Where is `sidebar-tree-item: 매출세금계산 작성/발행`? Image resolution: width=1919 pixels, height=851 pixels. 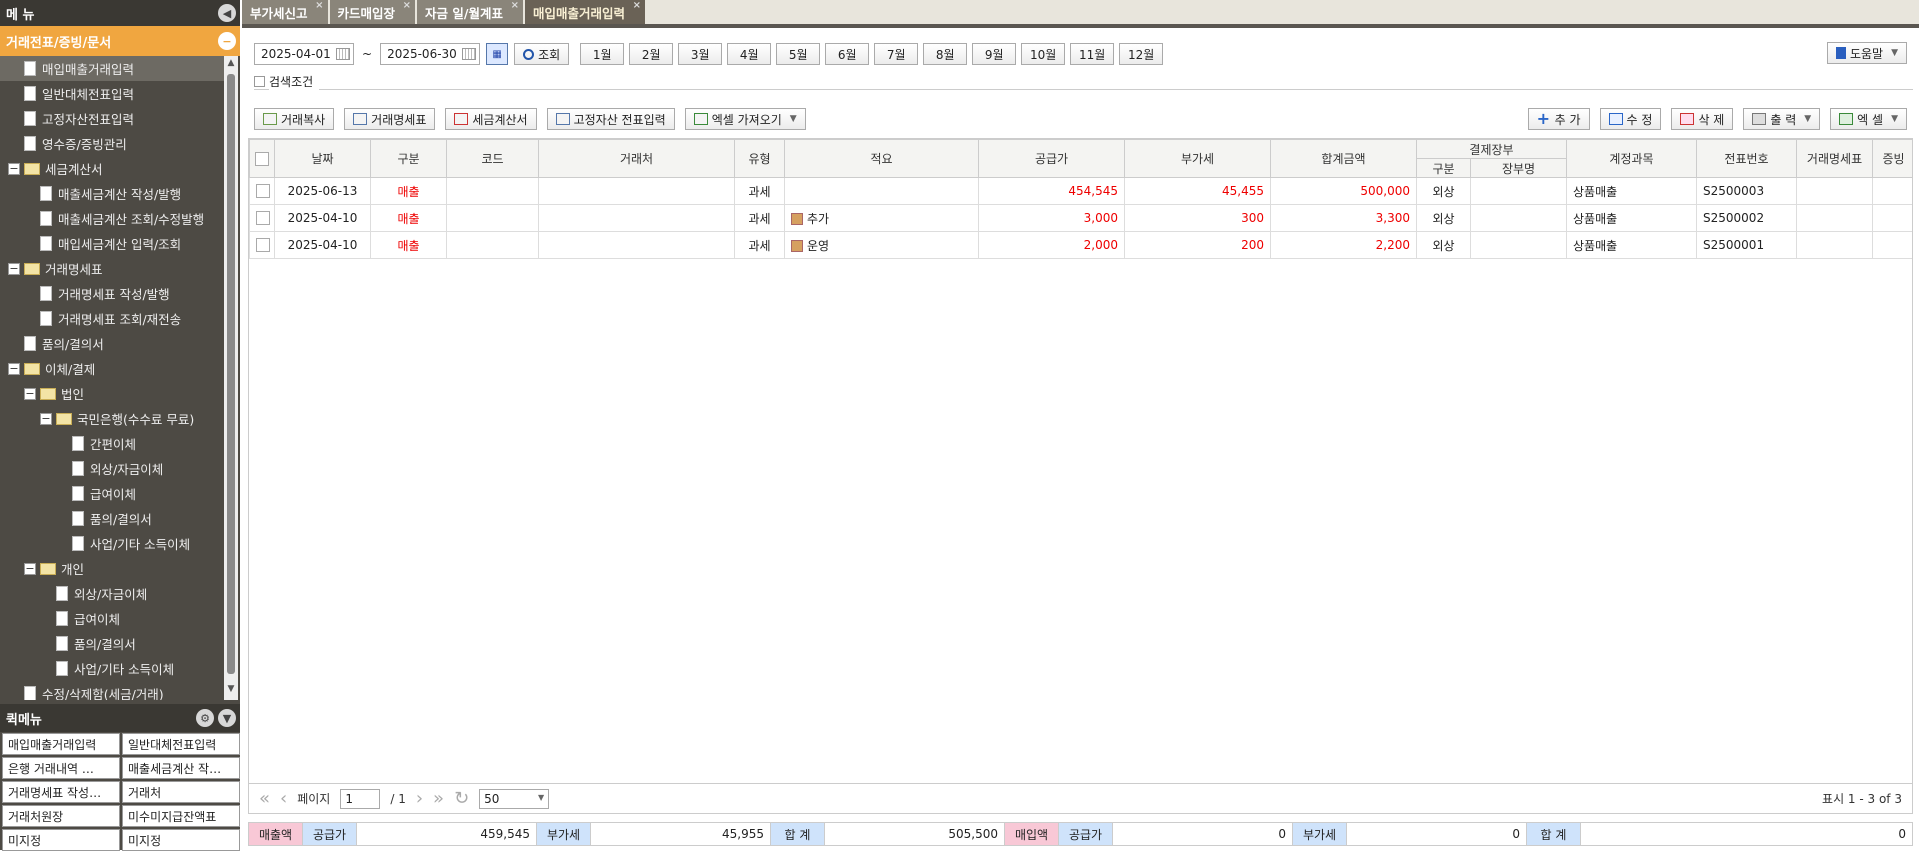
sidebar-tree-item: 매출세금계산 작성/발행 is located at coordinates (112, 193).